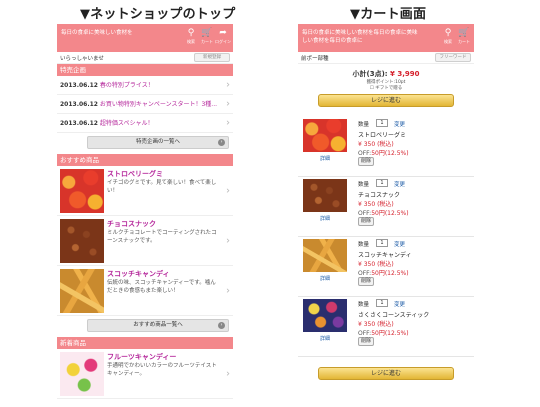 The width and height of the screenshot is (540, 407). Describe the element at coordinates (135, 174) in the screenshot. I see `product-name: ストロベリーグミ` at that location.